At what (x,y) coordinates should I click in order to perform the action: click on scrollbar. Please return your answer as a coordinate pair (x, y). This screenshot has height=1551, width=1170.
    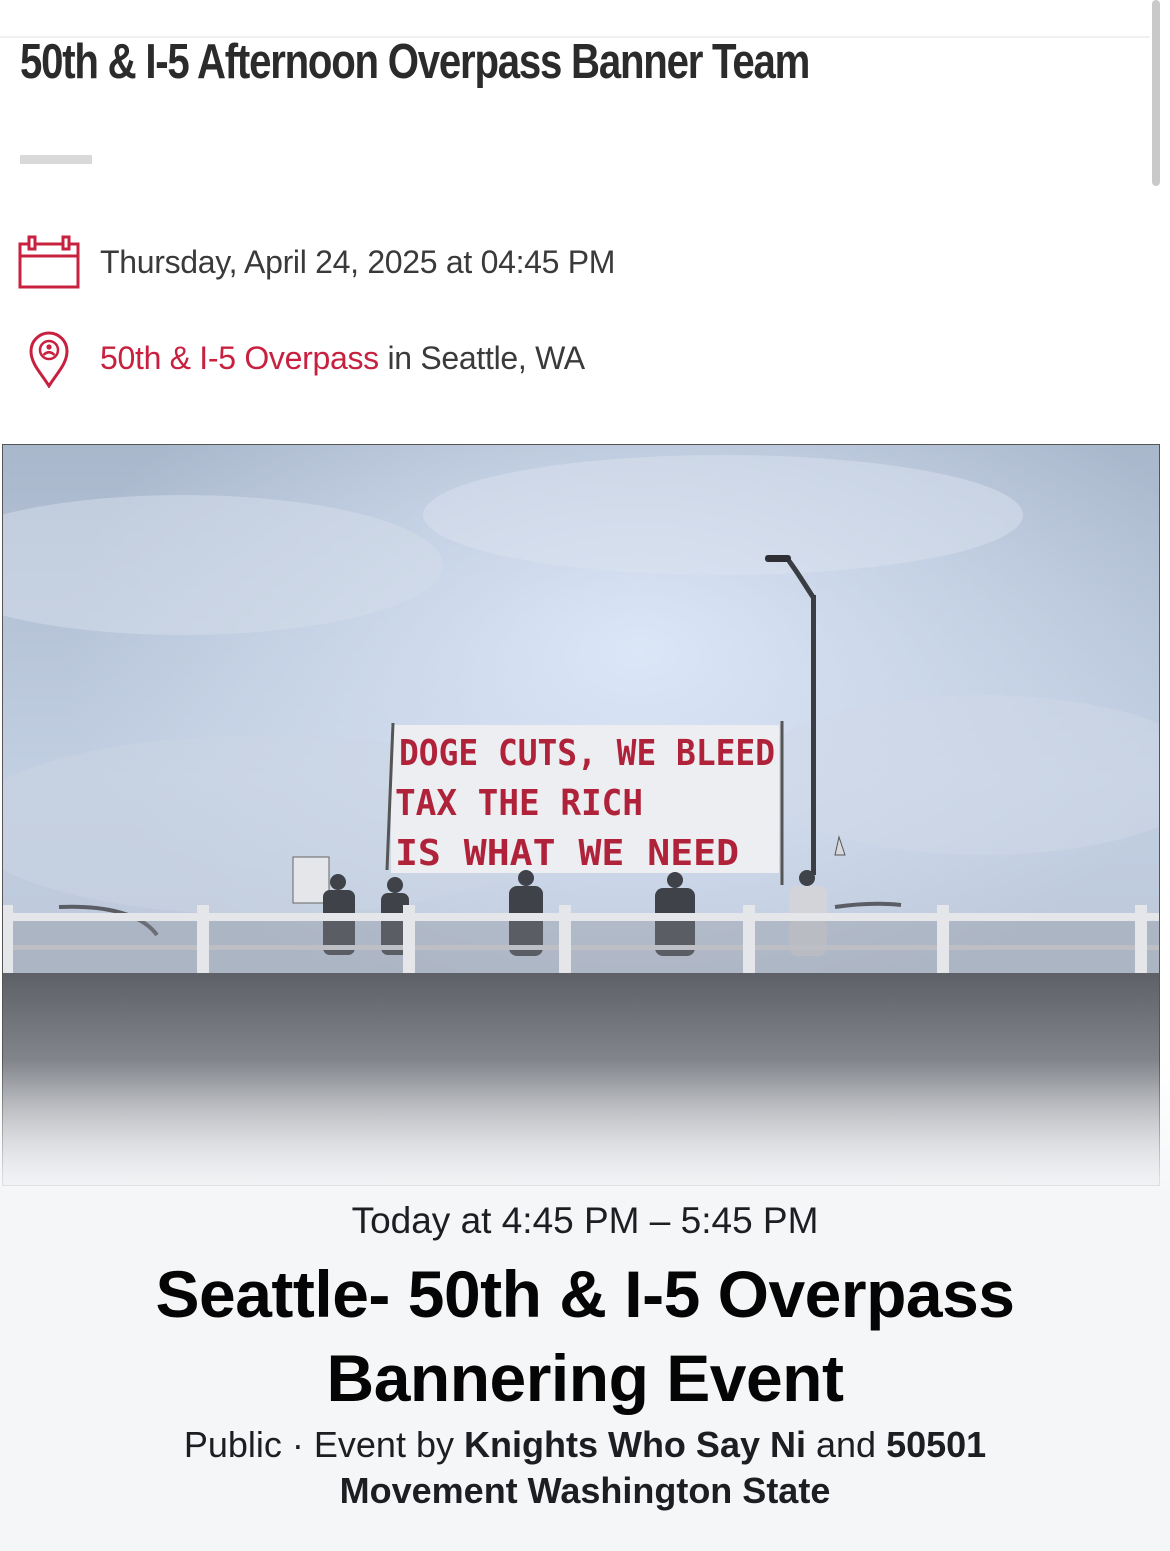
    Looking at the image, I should click on (1156, 93).